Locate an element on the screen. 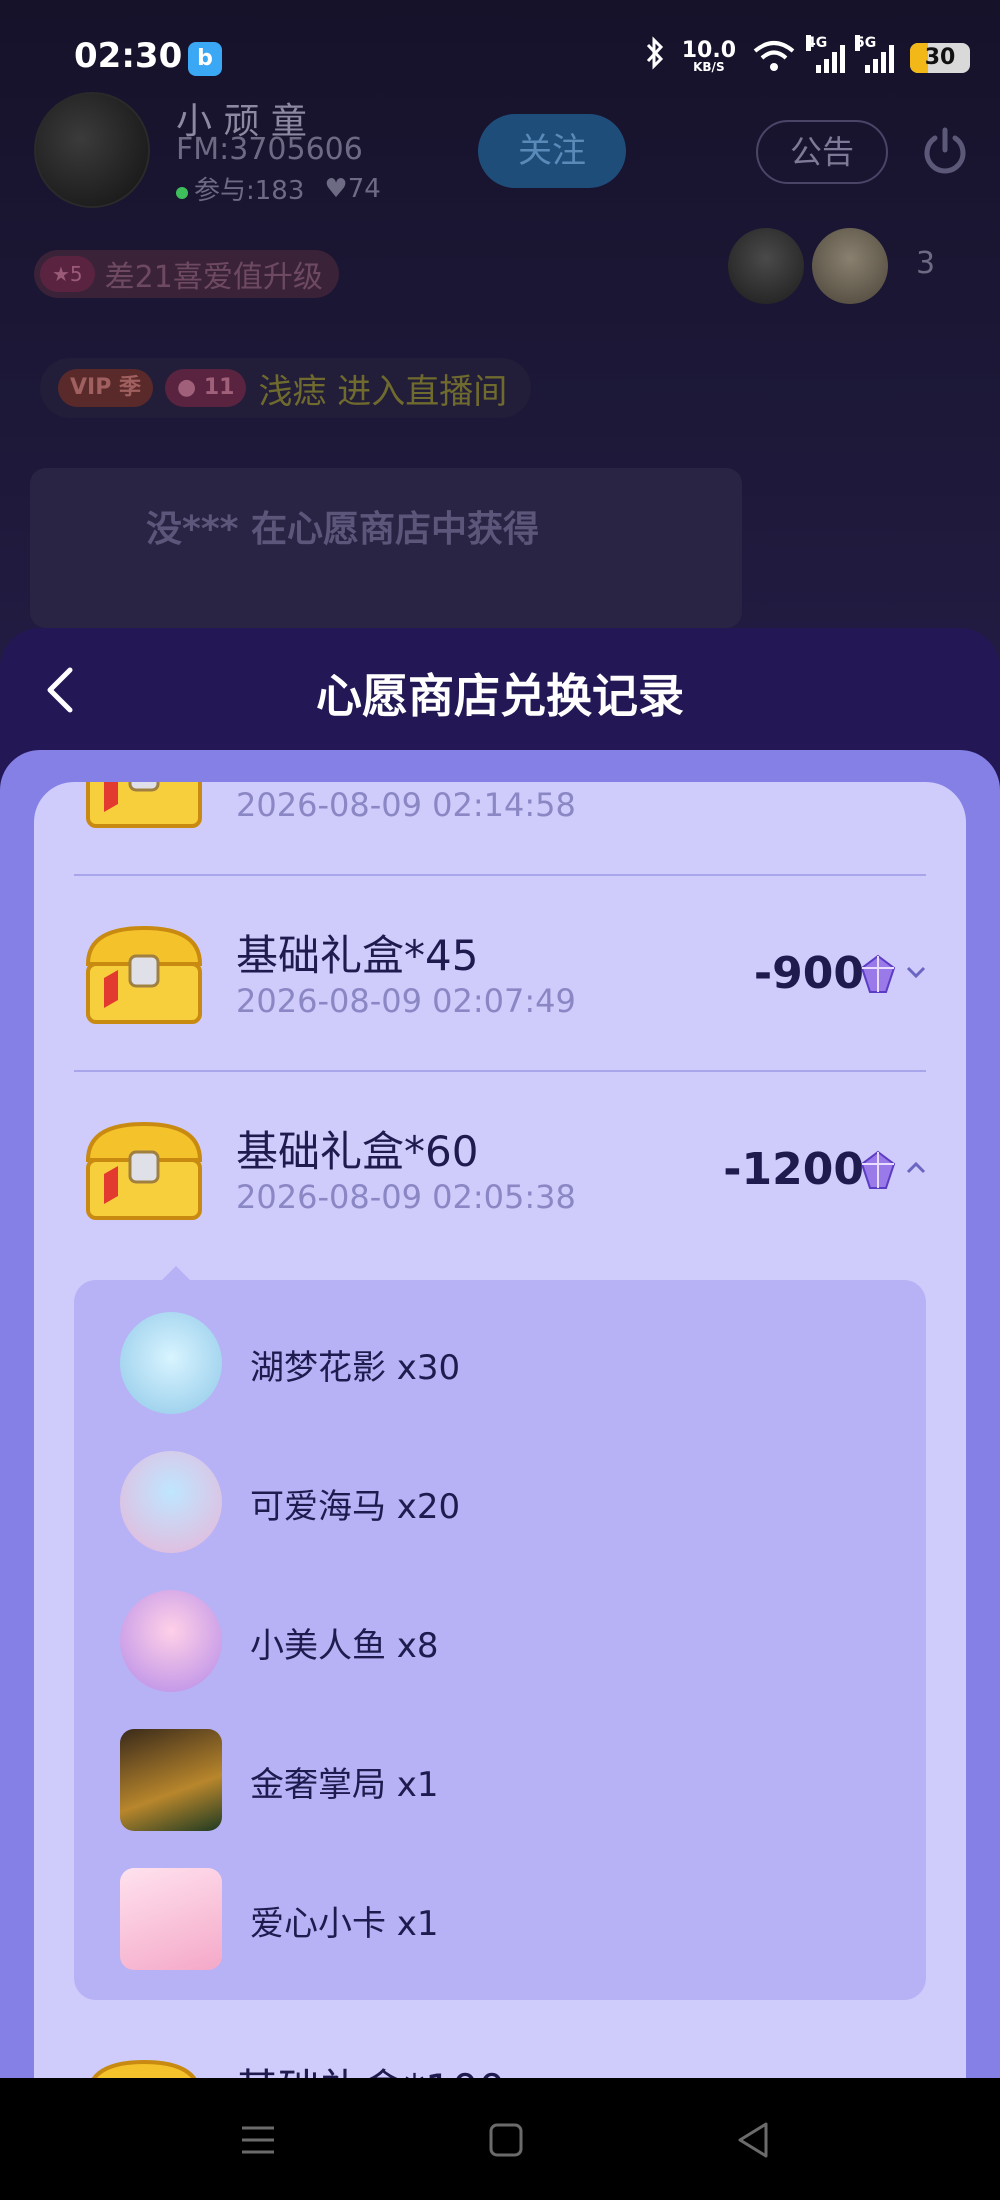  battery-icon: 30 is located at coordinates (940, 58).